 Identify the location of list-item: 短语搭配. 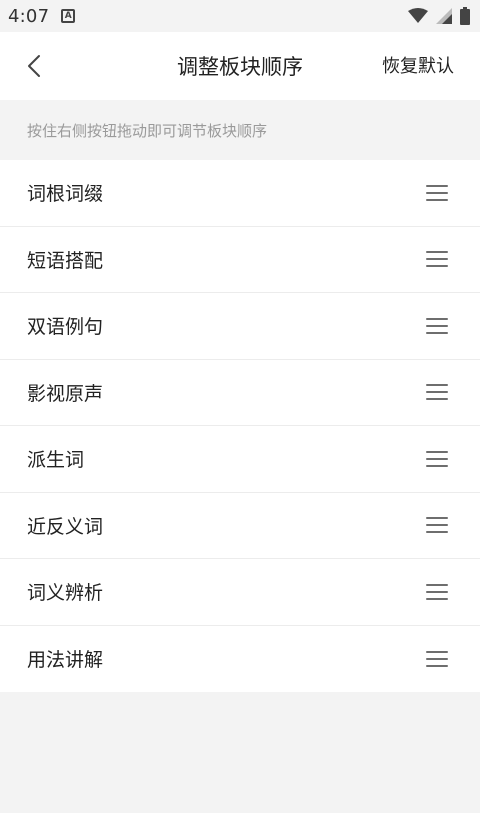
(240, 259).